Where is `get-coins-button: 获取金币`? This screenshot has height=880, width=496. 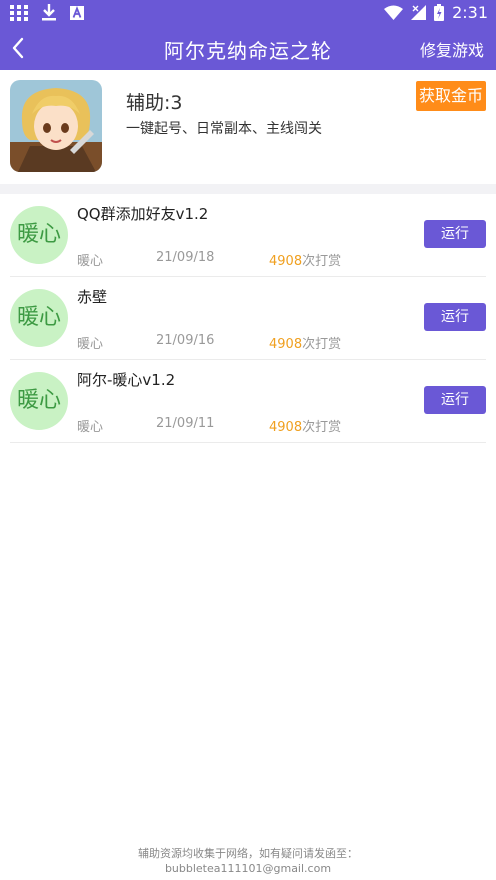 get-coins-button: 获取金币 is located at coordinates (451, 96).